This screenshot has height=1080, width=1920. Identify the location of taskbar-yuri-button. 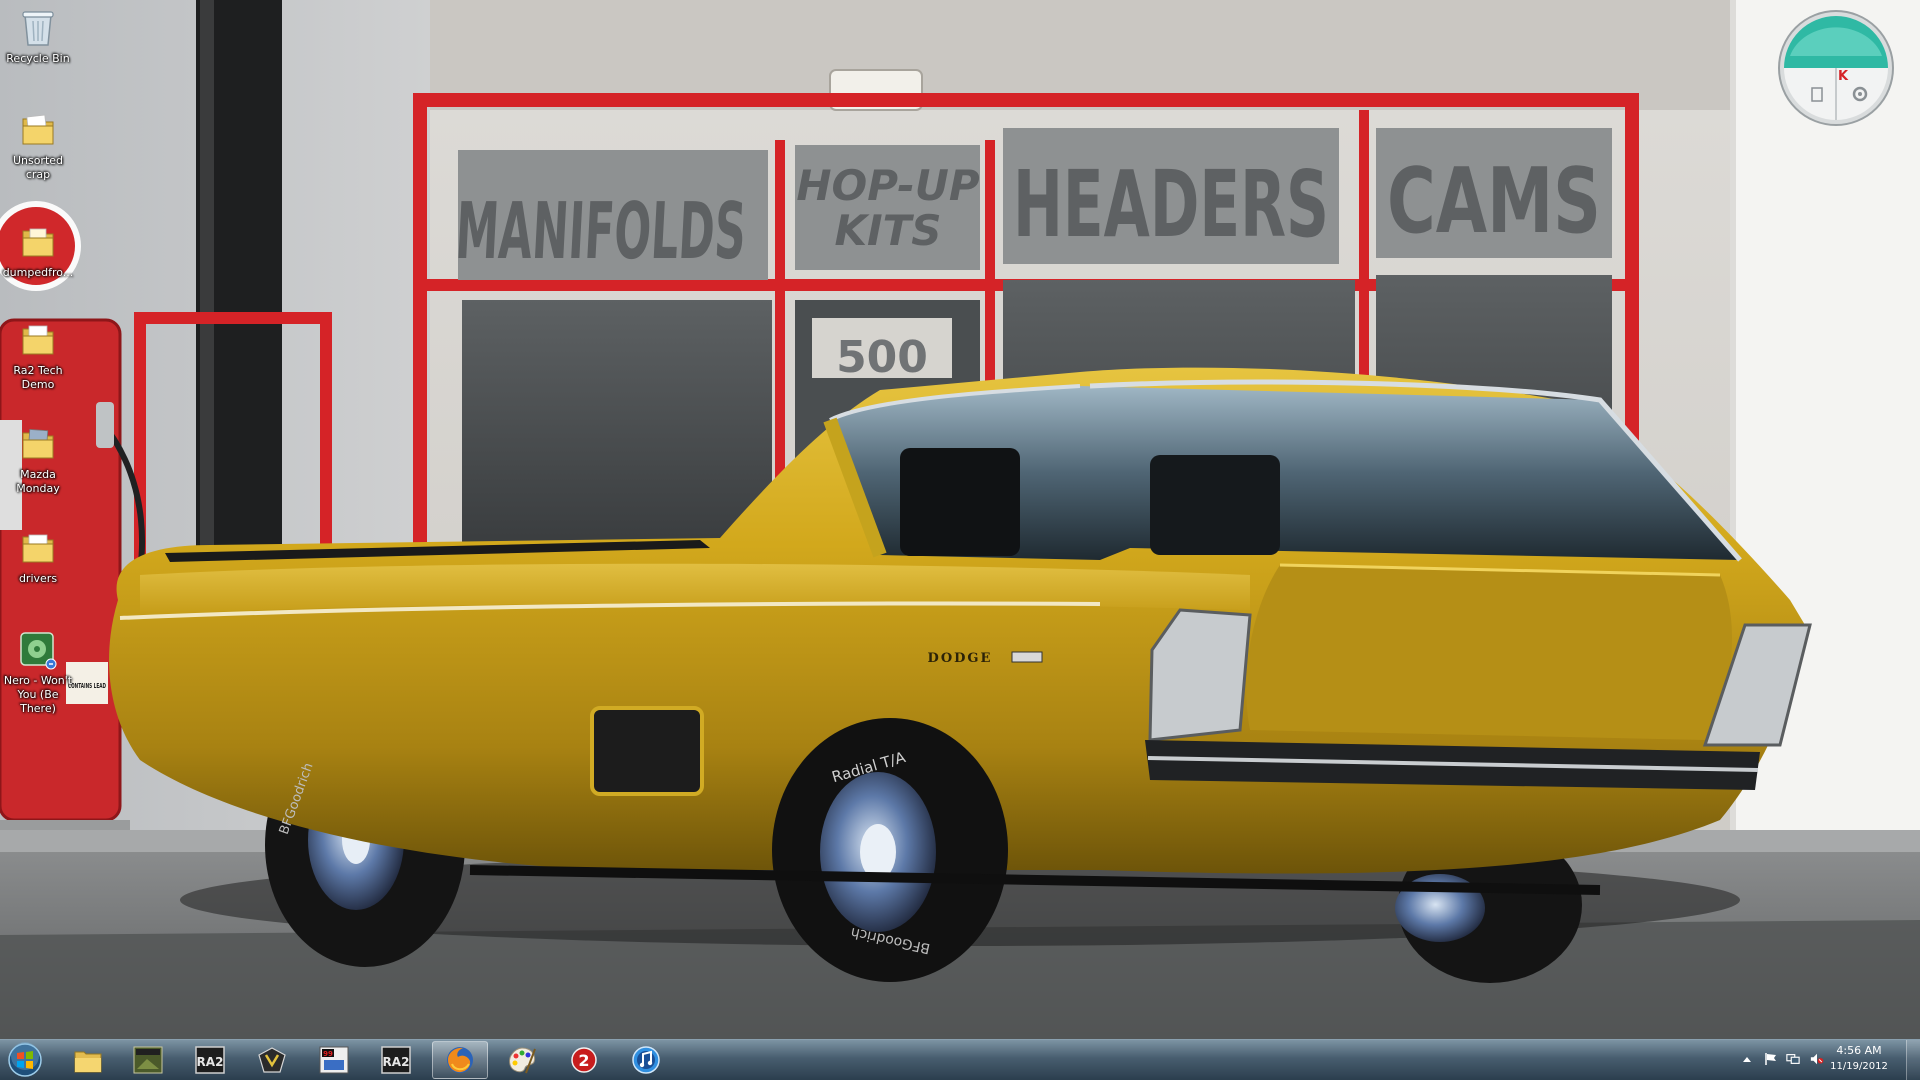
(272, 1060).